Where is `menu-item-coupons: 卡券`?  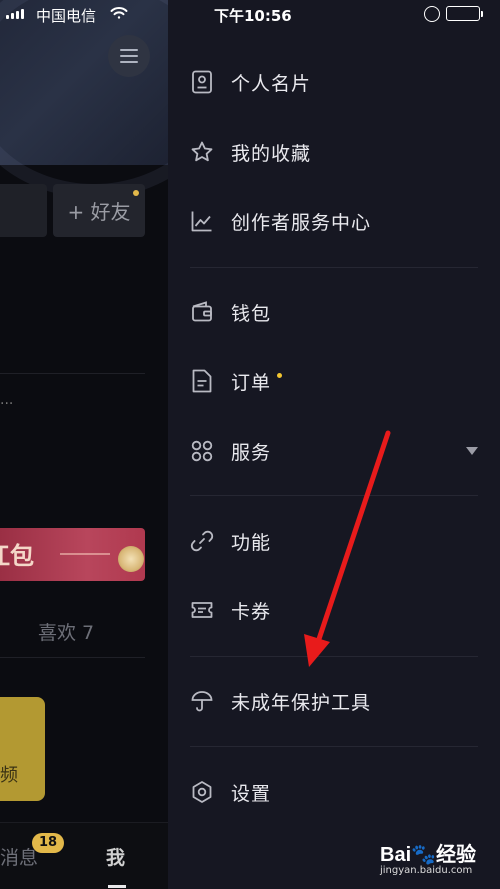 menu-item-coupons: 卡券 is located at coordinates (345, 610).